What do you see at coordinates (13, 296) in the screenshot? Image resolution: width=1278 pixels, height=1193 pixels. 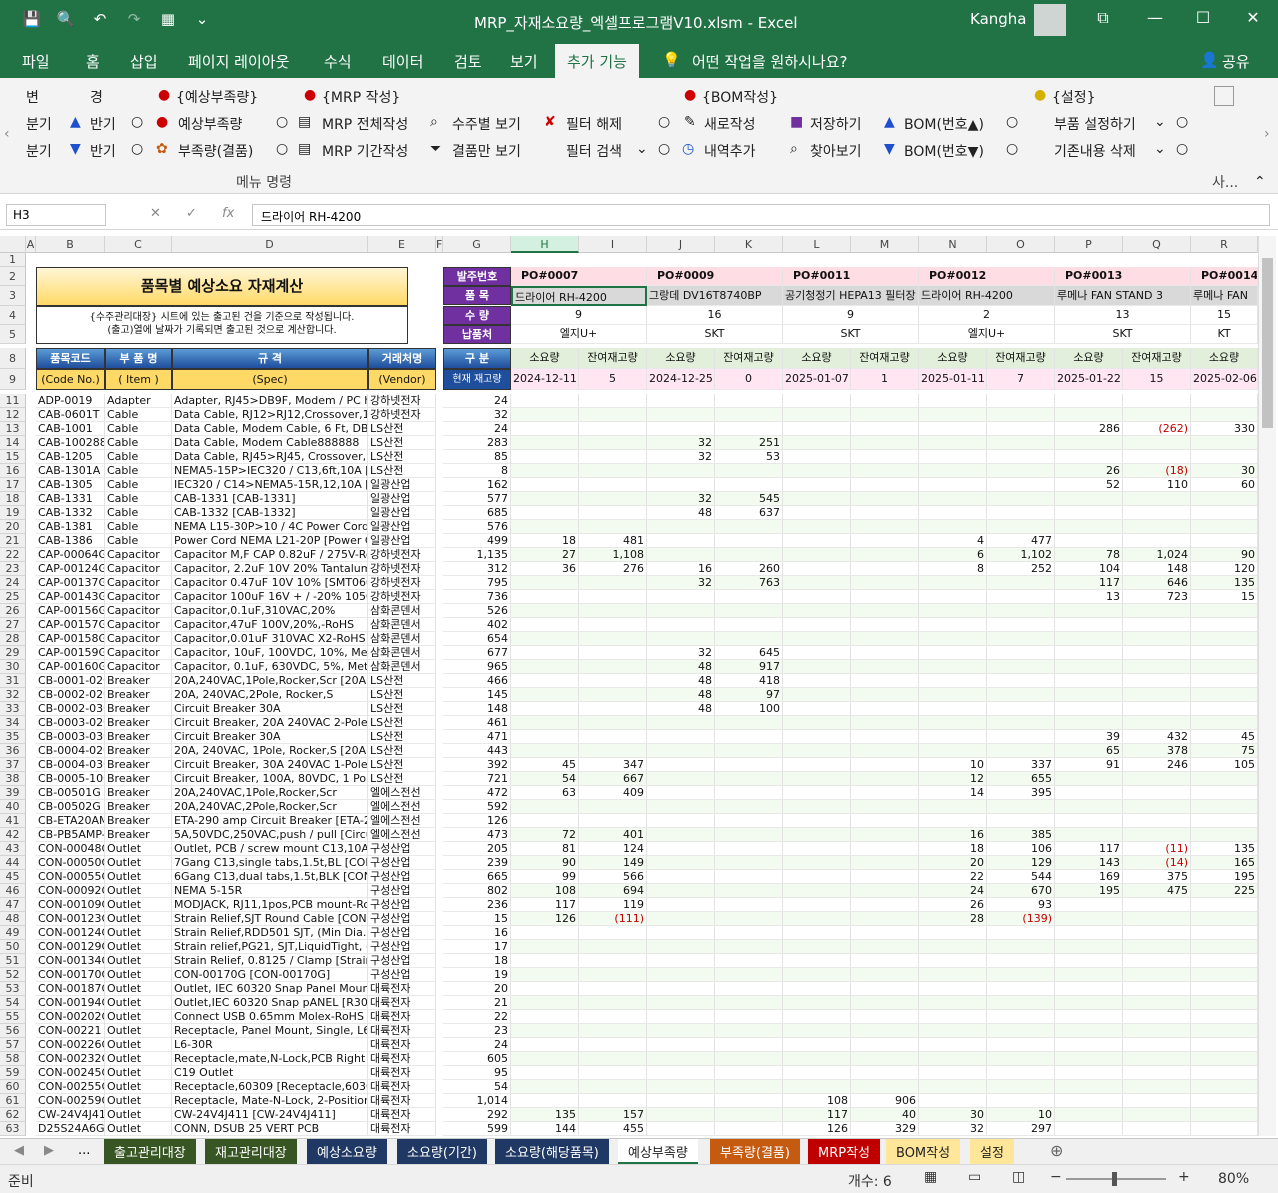 I see `row-header: 3` at bounding box center [13, 296].